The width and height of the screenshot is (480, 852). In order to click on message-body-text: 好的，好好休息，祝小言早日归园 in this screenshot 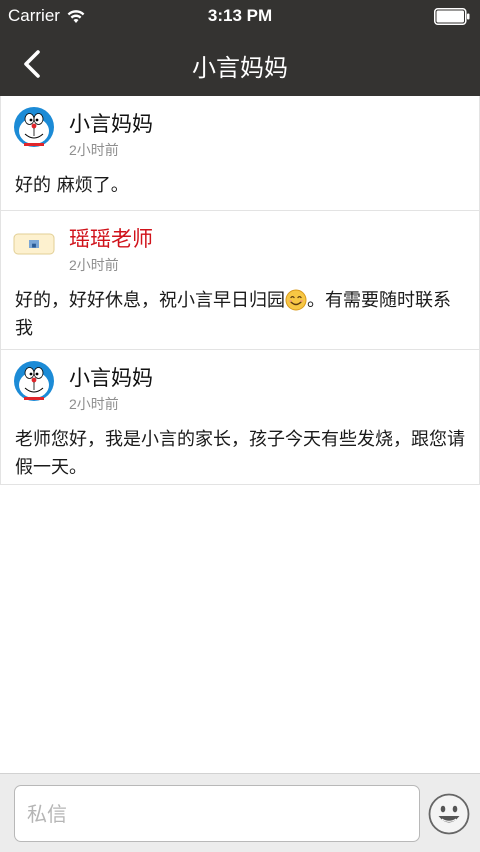, I will do `click(150, 300)`.